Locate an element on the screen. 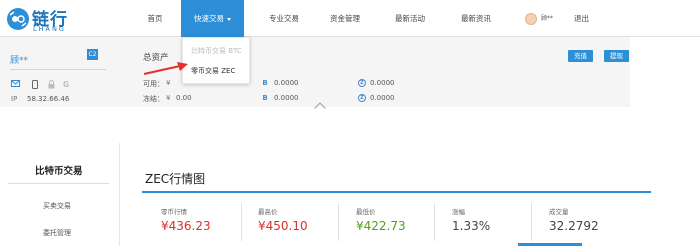 The image size is (700, 246). nav-home: 首页 is located at coordinates (155, 18).